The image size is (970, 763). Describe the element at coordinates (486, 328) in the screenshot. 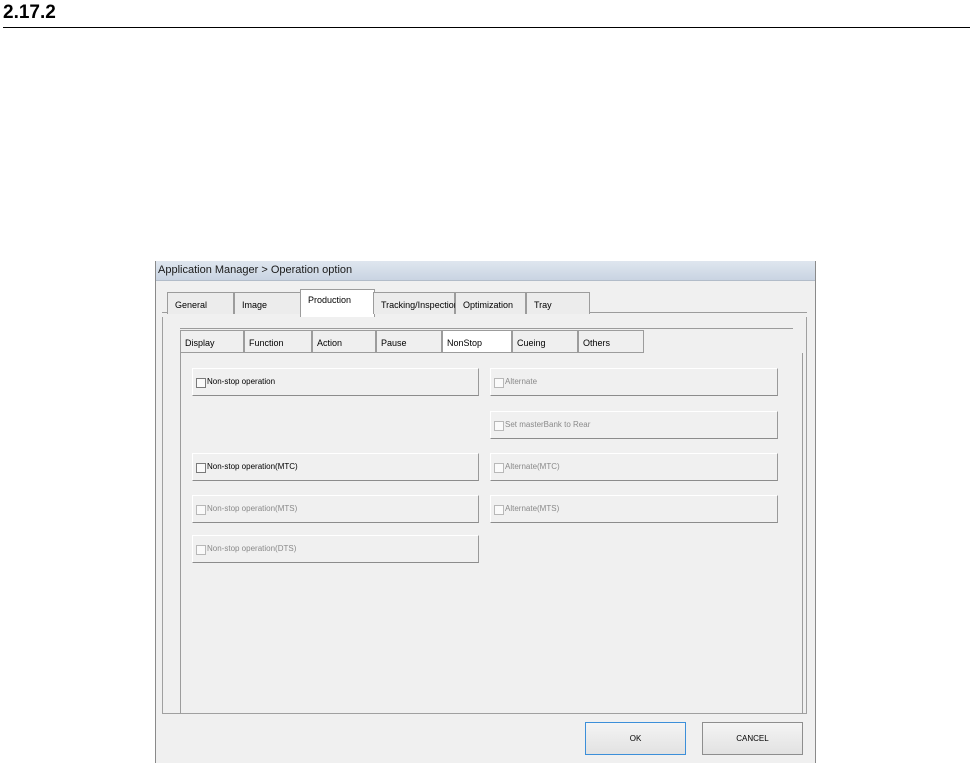

I see `subtab-strip-line` at that location.